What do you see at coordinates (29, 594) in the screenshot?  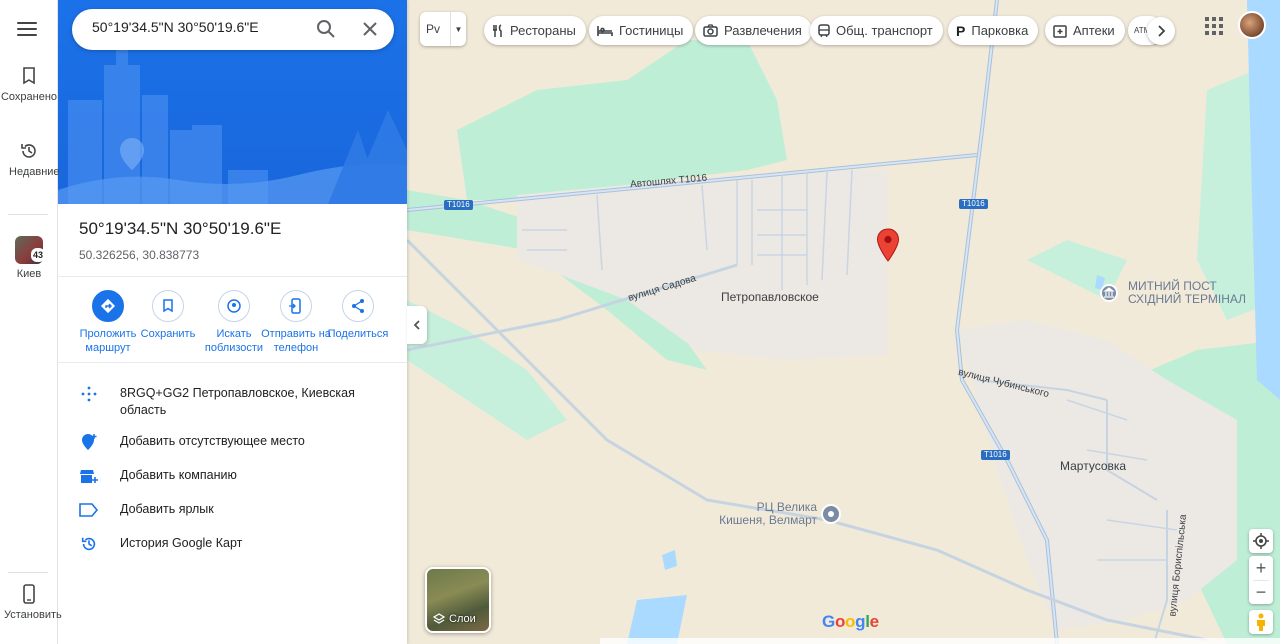 I see `phone-icon` at bounding box center [29, 594].